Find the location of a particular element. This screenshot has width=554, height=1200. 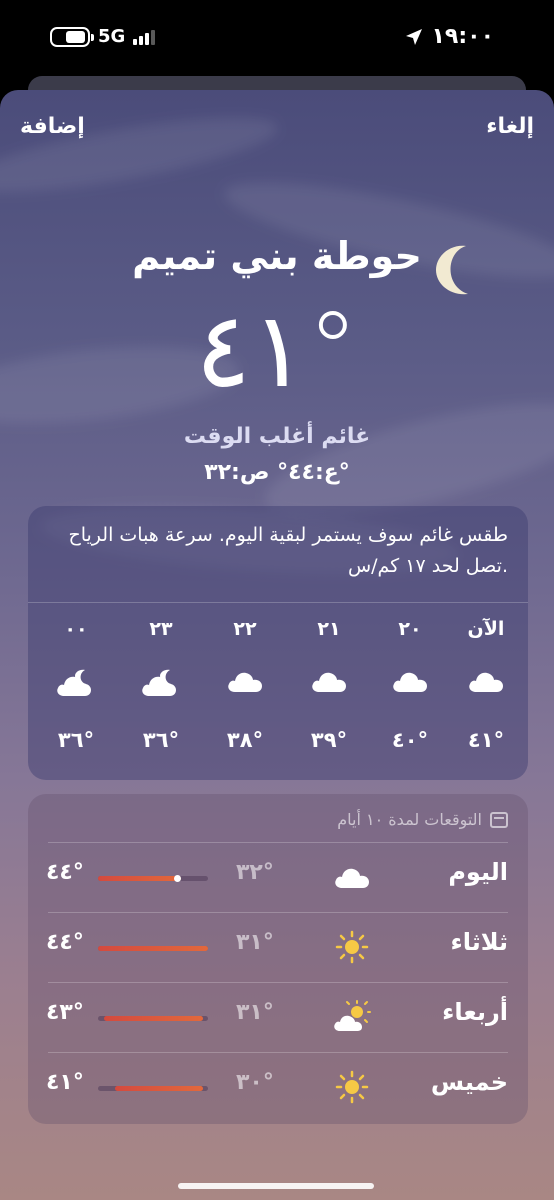

day-low: ٣٠° is located at coordinates (255, 1082).